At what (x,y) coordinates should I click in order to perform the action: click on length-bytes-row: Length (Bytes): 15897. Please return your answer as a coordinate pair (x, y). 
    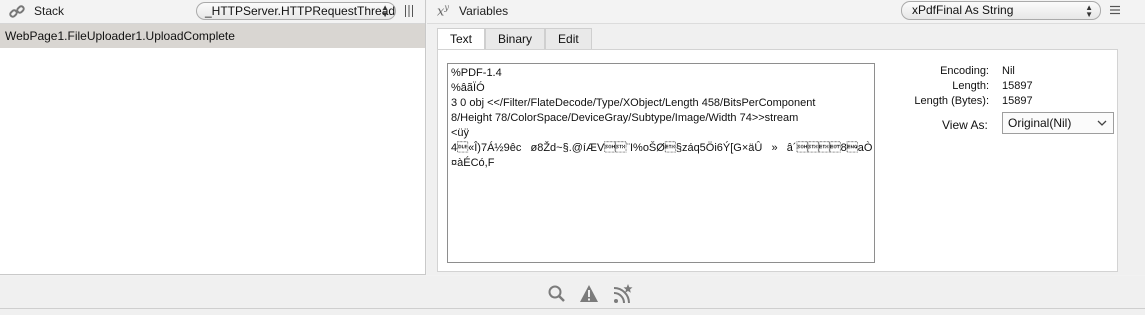
    Looking at the image, I should click on (1002, 102).